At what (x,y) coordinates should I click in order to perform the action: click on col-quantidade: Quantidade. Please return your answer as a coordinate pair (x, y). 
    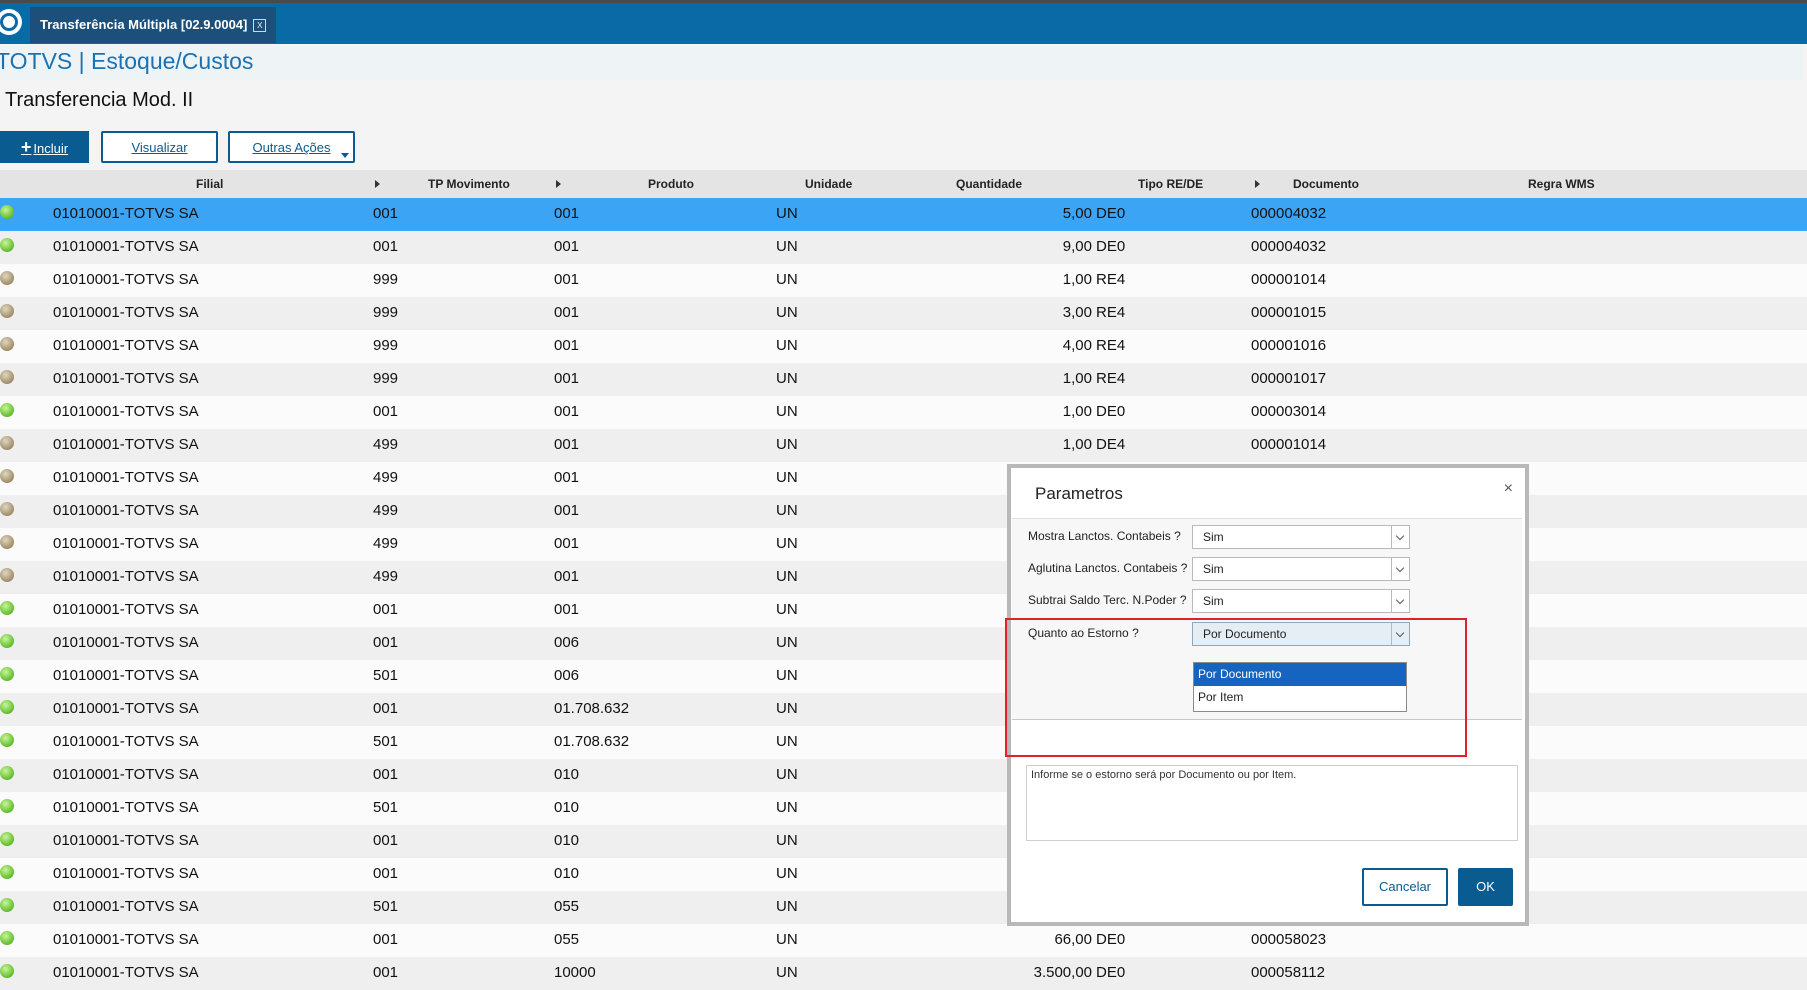
    Looking at the image, I should click on (989, 184).